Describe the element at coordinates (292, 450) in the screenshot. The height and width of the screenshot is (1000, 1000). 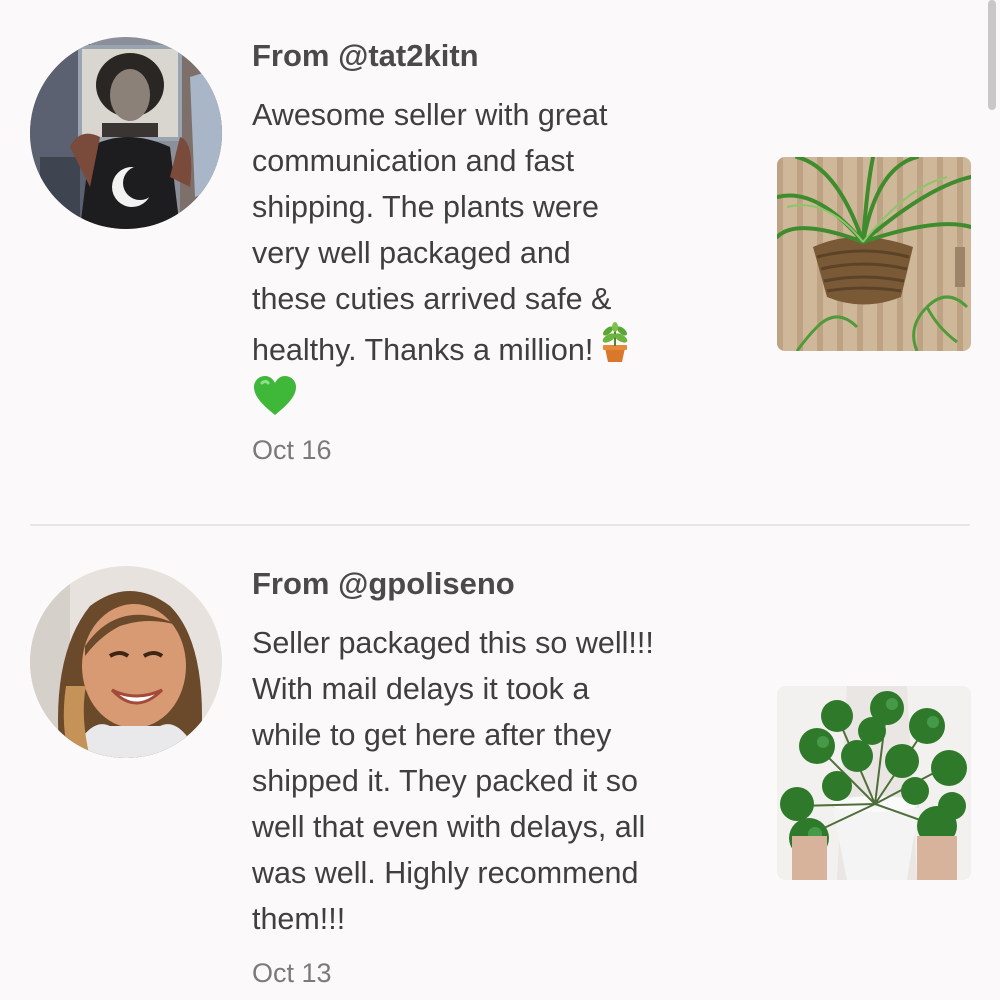
I see `review-date: Oct 16` at that location.